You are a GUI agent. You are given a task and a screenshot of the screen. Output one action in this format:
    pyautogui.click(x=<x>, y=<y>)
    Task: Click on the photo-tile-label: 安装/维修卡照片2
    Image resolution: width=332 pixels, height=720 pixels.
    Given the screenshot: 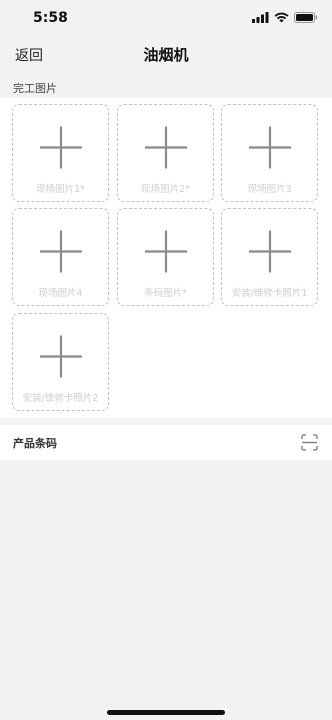 What is the action you would take?
    pyautogui.click(x=60, y=398)
    